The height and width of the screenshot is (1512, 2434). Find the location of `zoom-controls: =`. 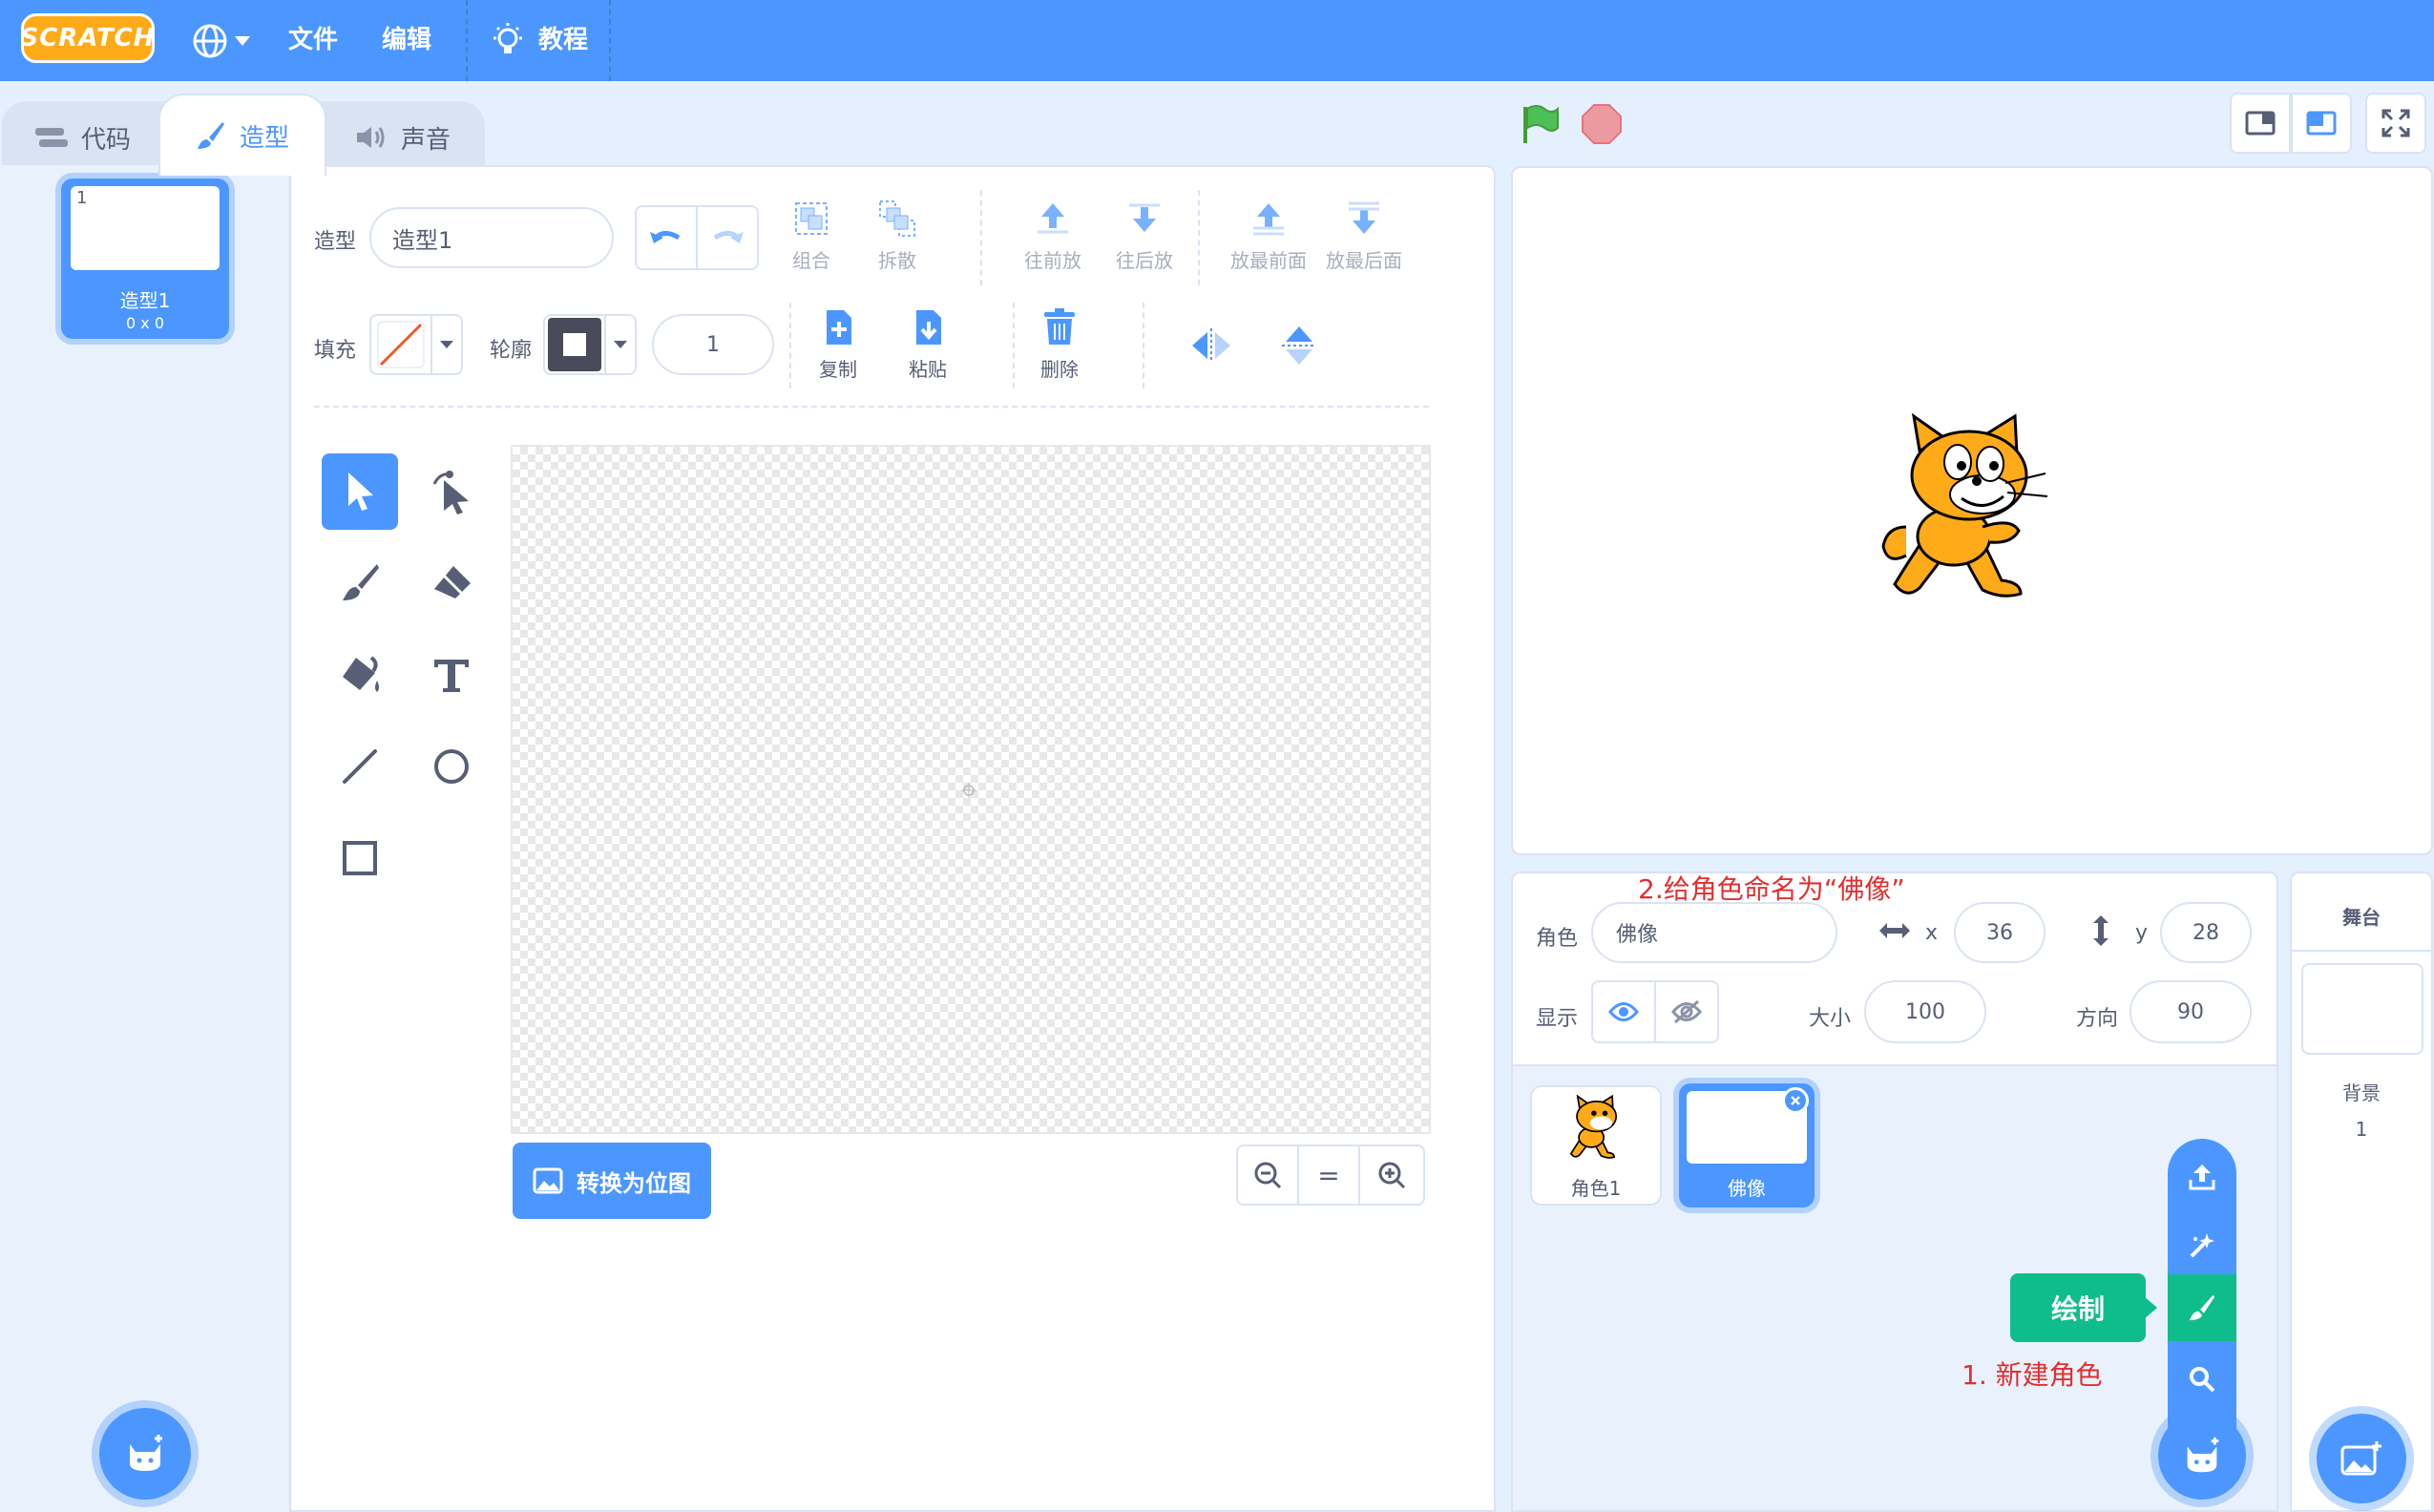

zoom-controls: = is located at coordinates (1330, 1175).